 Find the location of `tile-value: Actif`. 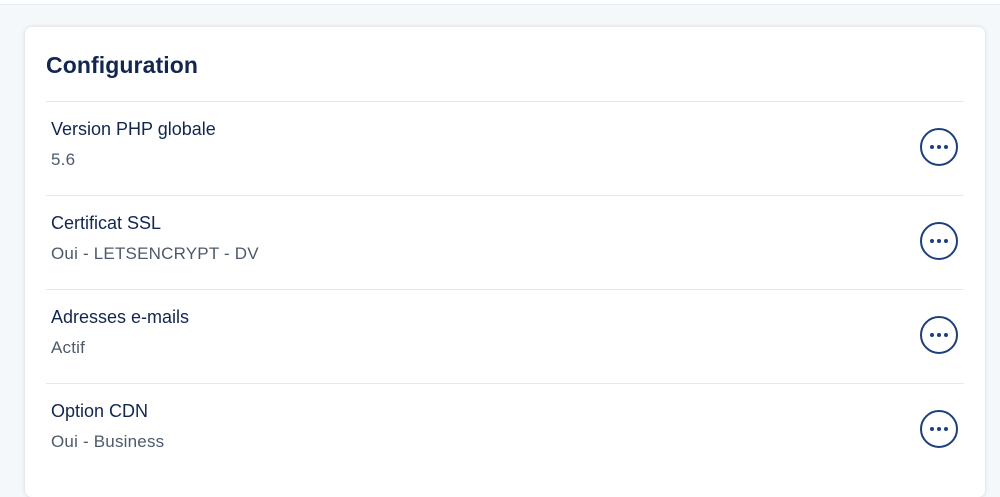

tile-value: Actif is located at coordinates (68, 347).